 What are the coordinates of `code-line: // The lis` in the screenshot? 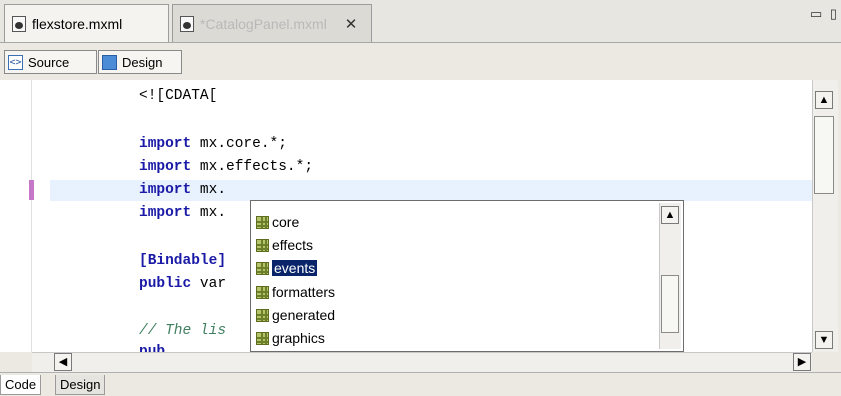 It's located at (183, 331).